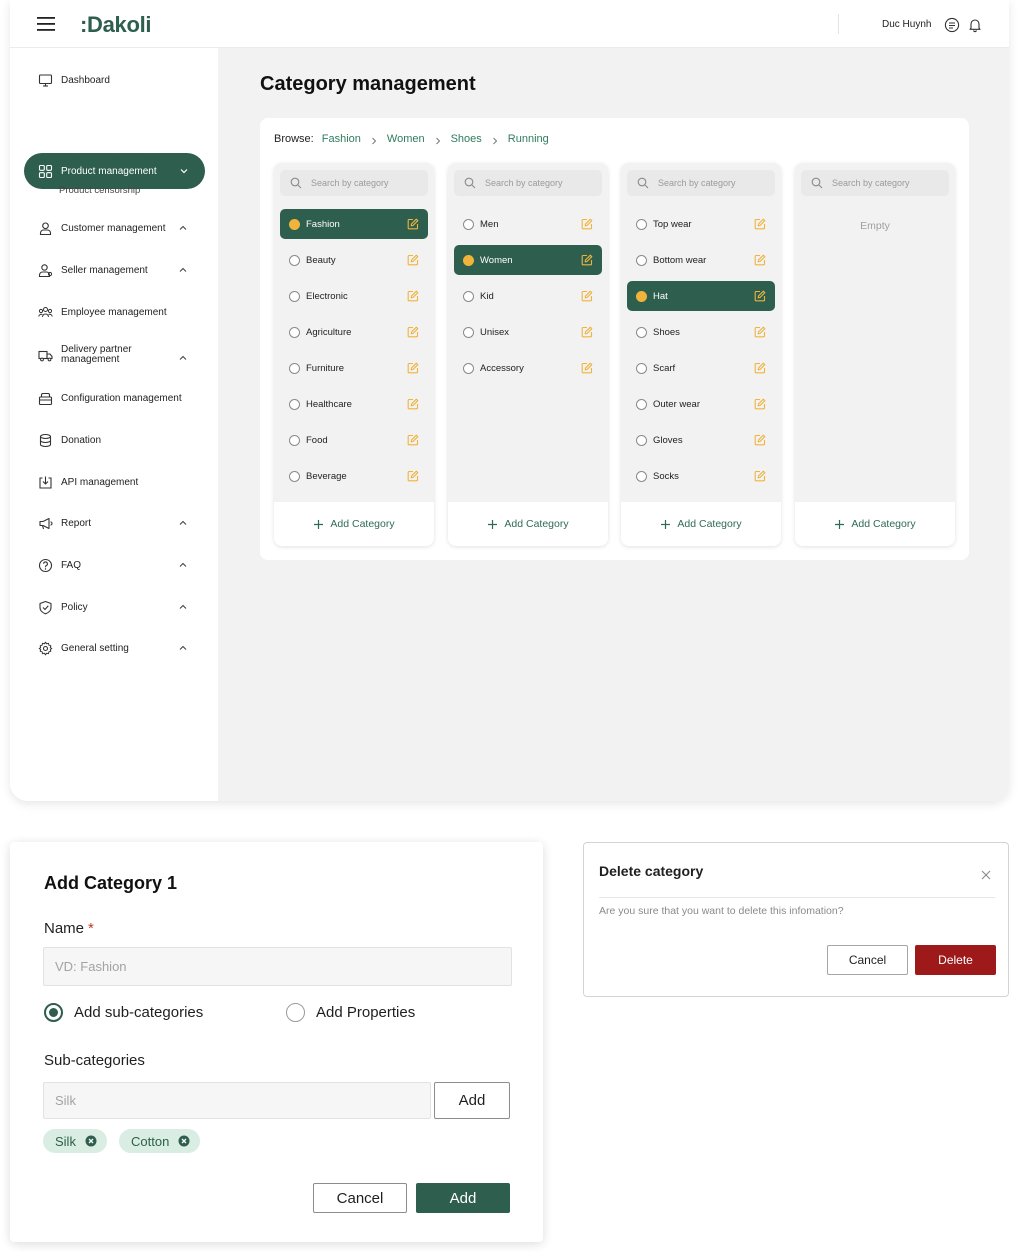 Image resolution: width=1018 pixels, height=1252 pixels. Describe the element at coordinates (277, 966) in the screenshot. I see `name-input: VD: Fashion` at that location.